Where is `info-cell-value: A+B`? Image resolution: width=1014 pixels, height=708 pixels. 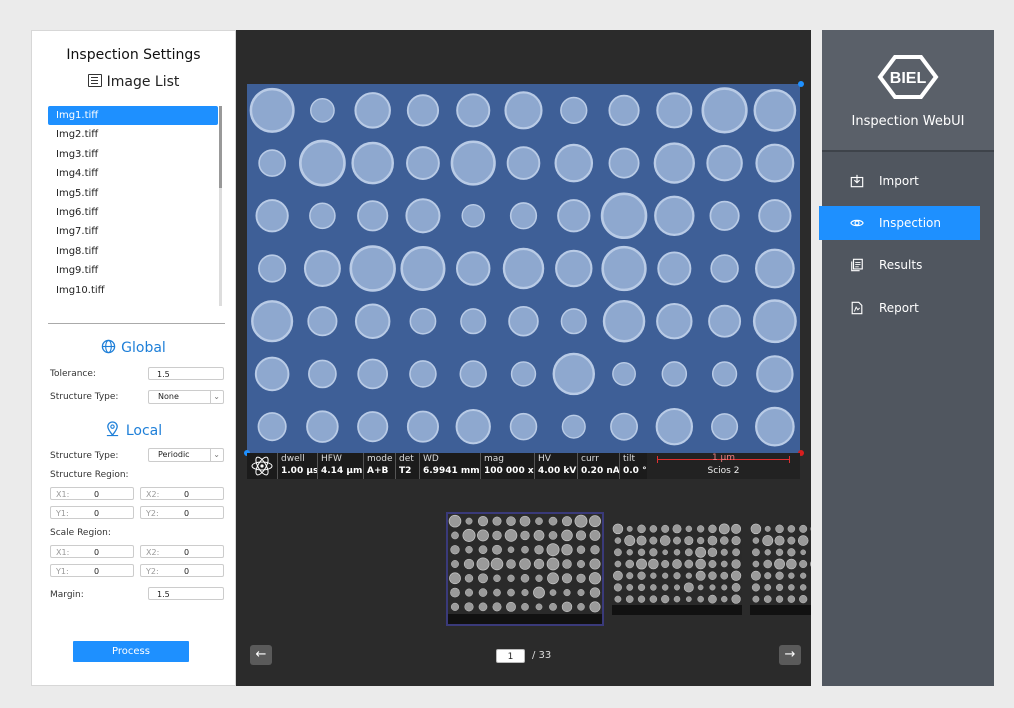
info-cell-value: A+B is located at coordinates (378, 471).